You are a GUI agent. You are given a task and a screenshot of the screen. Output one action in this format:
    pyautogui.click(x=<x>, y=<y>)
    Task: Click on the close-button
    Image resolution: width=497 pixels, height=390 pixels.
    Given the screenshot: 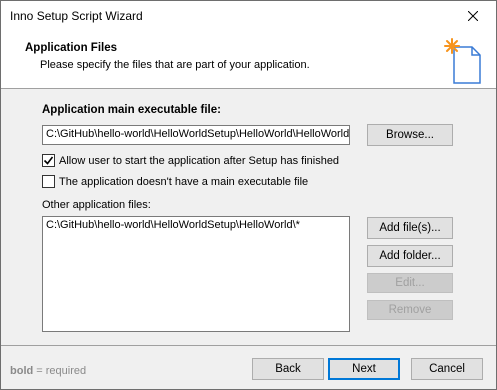 What is the action you would take?
    pyautogui.click(x=473, y=16)
    